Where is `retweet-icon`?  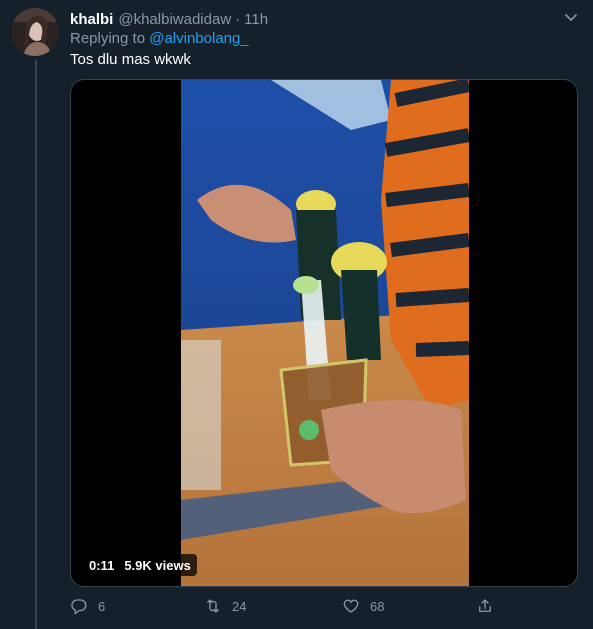
retweet-icon is located at coordinates (213, 606).